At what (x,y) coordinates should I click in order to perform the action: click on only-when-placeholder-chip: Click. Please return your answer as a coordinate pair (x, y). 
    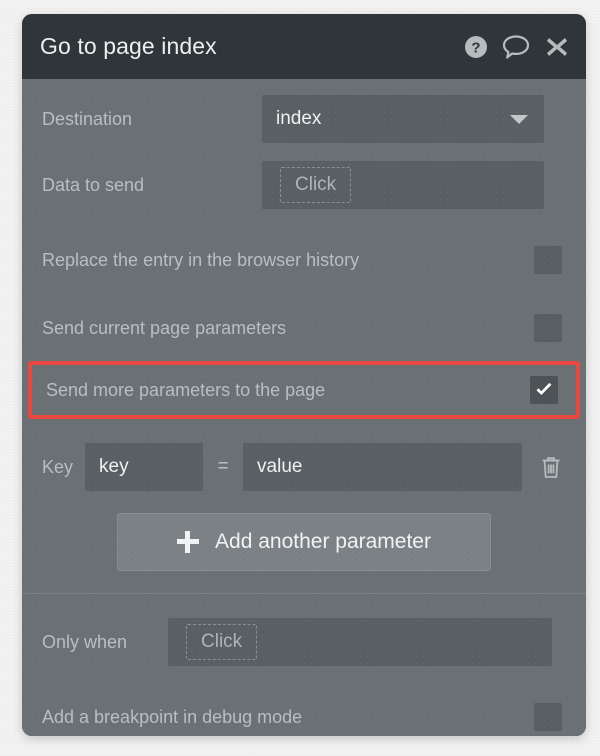
    Looking at the image, I should click on (222, 642).